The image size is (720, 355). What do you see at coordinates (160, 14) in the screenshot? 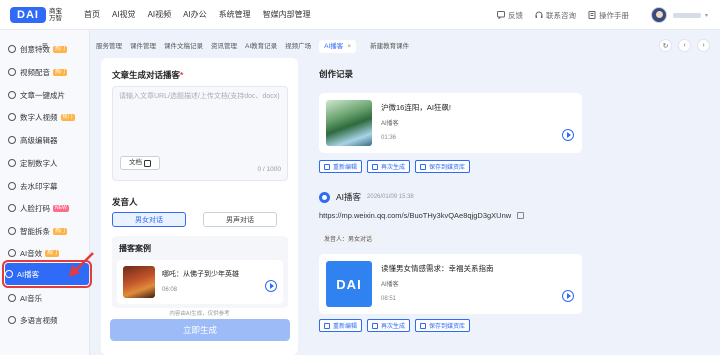
I see `nav-ai-video: AI视频` at bounding box center [160, 14].